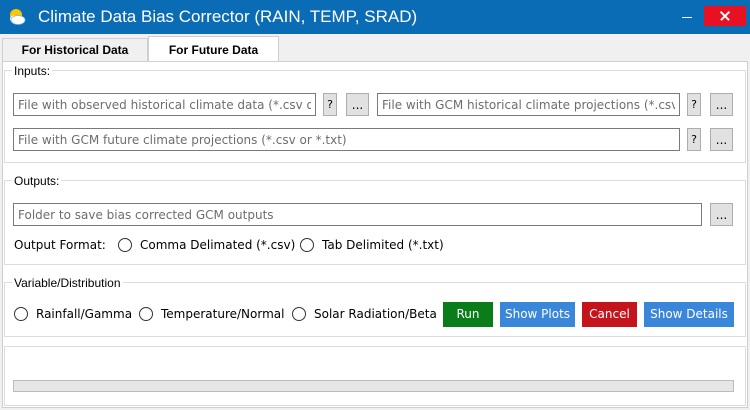 This screenshot has height=410, width=750. Describe the element at coordinates (164, 104) in the screenshot. I see `observed-historical-file-input` at that location.